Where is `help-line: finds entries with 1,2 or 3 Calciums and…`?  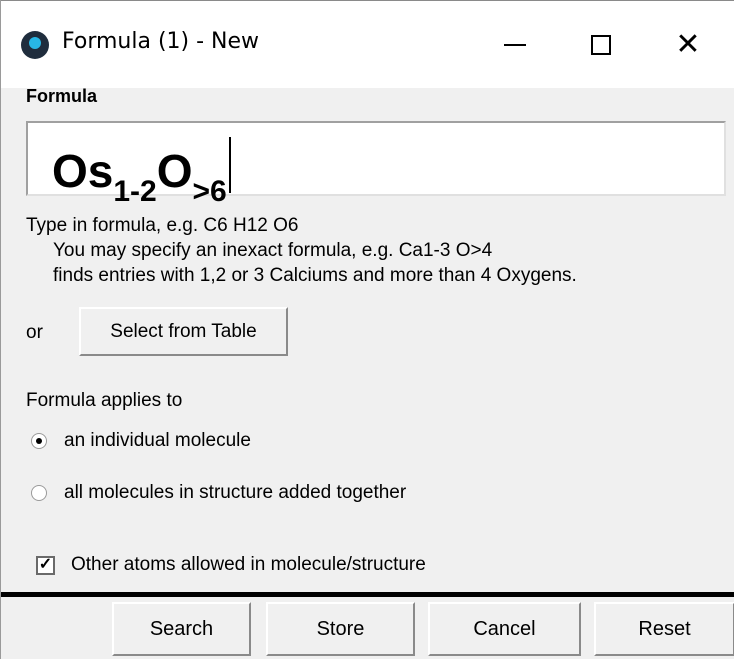
help-line: finds entries with 1,2 or 3 Calciums and… is located at coordinates (315, 275).